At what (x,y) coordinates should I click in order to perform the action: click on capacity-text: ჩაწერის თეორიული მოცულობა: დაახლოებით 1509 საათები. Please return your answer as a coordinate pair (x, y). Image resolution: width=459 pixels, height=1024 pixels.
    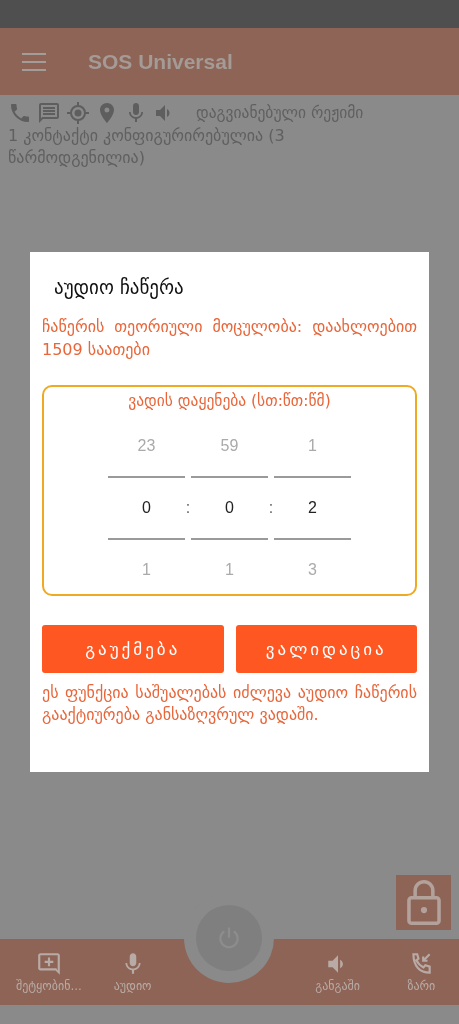
    Looking at the image, I should click on (229, 338).